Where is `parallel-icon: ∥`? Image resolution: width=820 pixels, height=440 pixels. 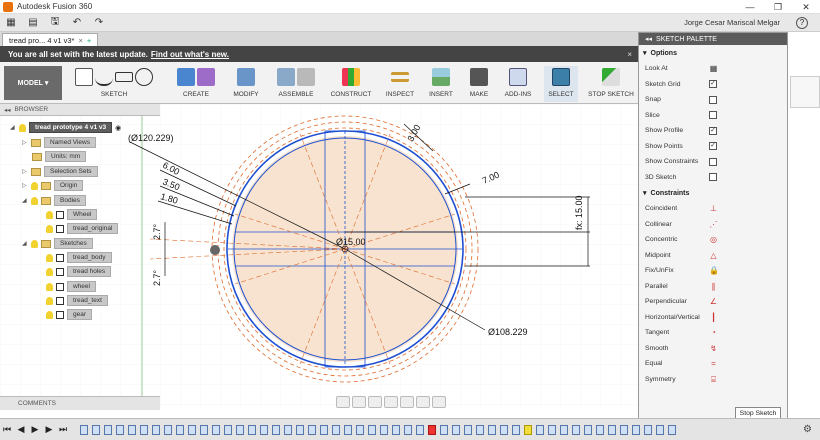 parallel-icon: ∥ is located at coordinates (713, 286).